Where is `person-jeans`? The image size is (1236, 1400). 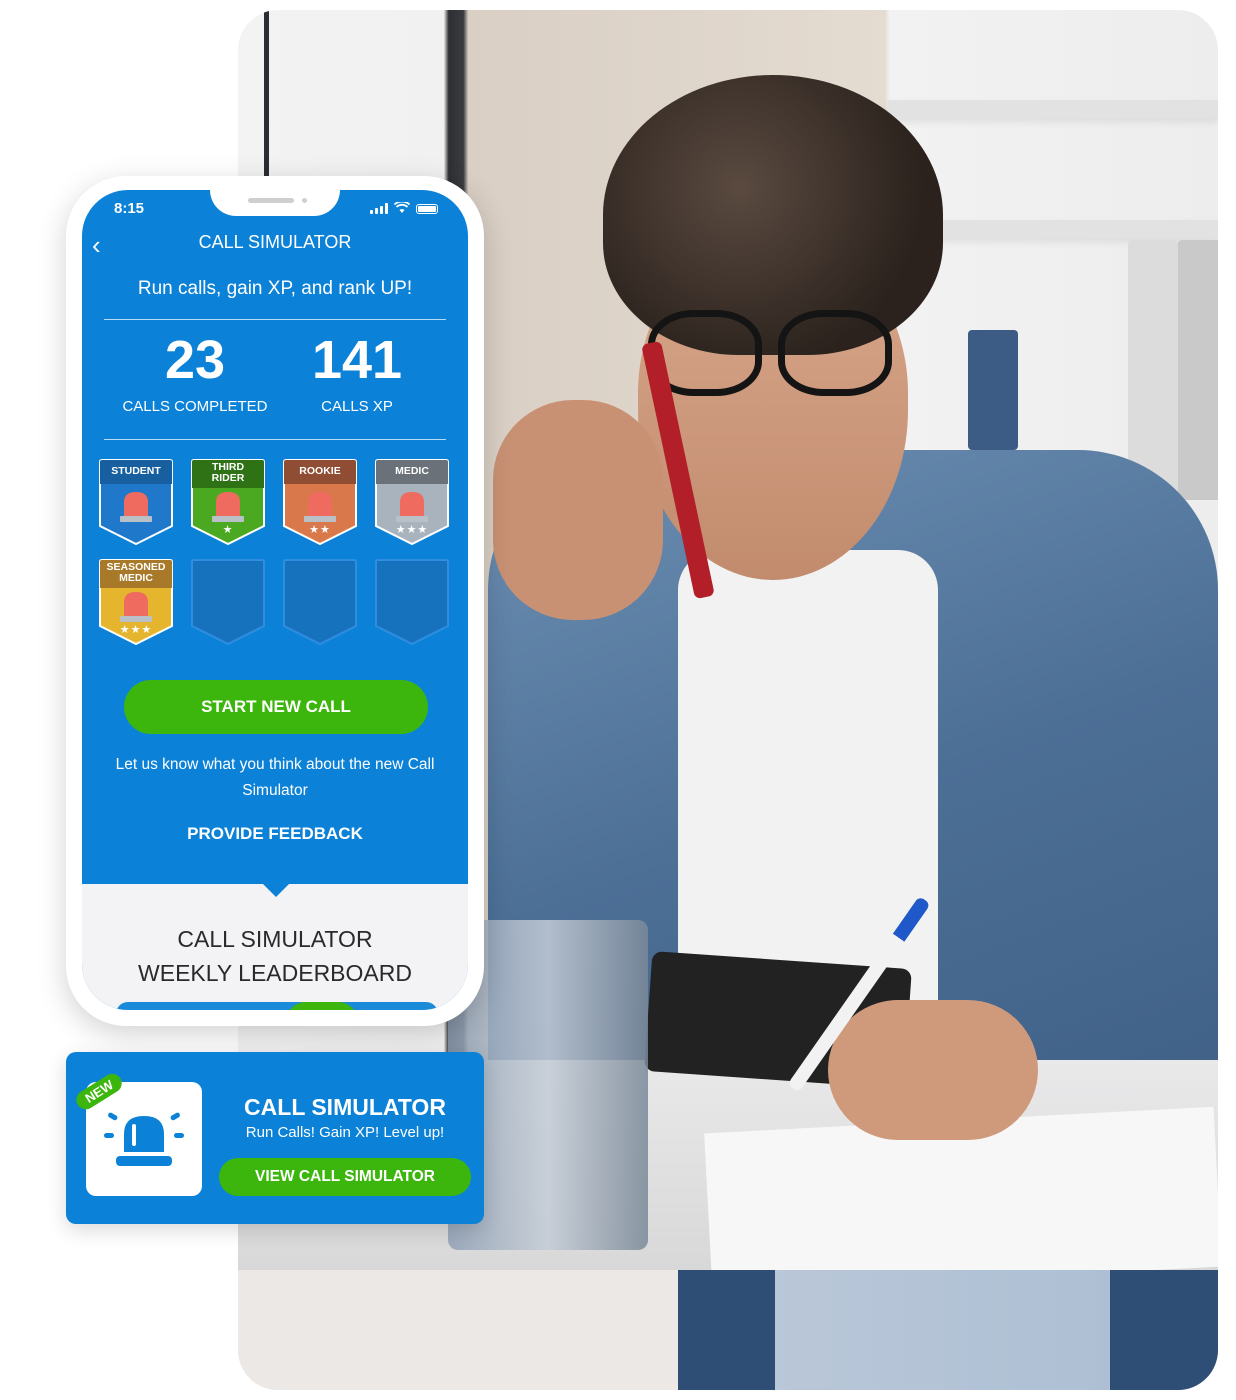
person-jeans is located at coordinates (948, 1330).